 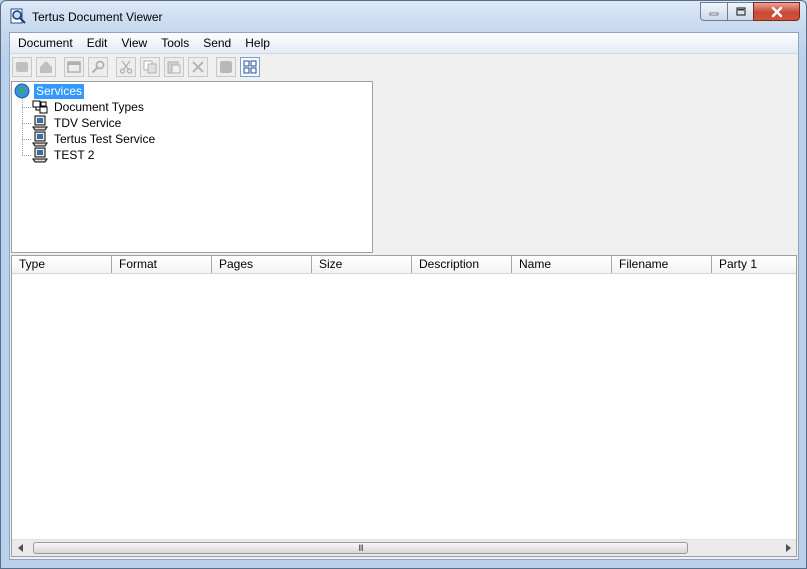 I want to click on scroll-right-button, so click(x=787, y=548).